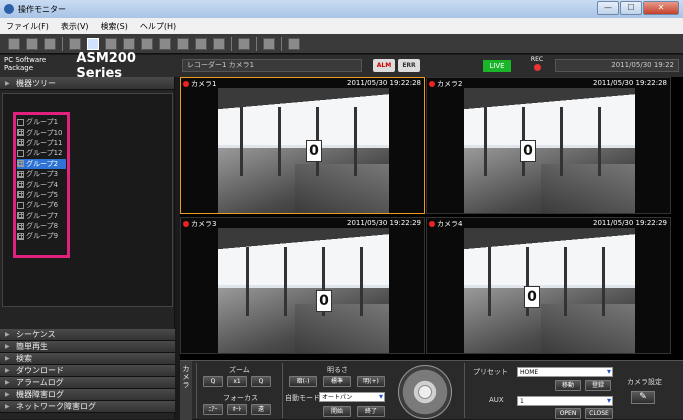  I want to click on camera-icon, so click(14, 43).